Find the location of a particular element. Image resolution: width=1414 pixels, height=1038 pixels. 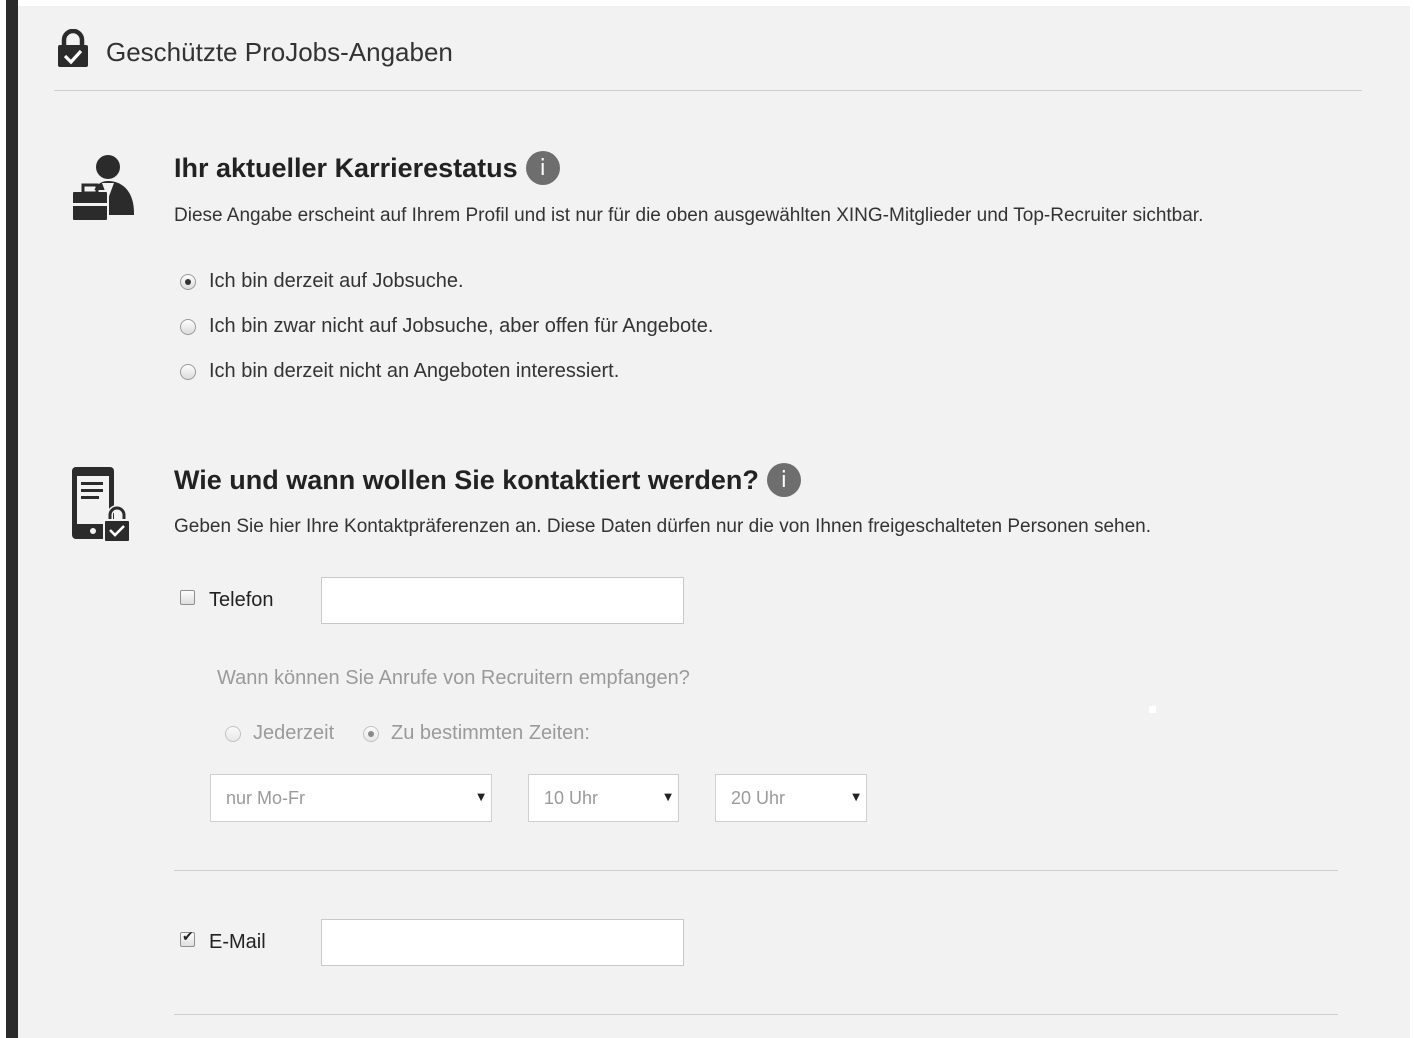

career-section-title: Ihr aktueller Karrierestatus i is located at coordinates (367, 168).